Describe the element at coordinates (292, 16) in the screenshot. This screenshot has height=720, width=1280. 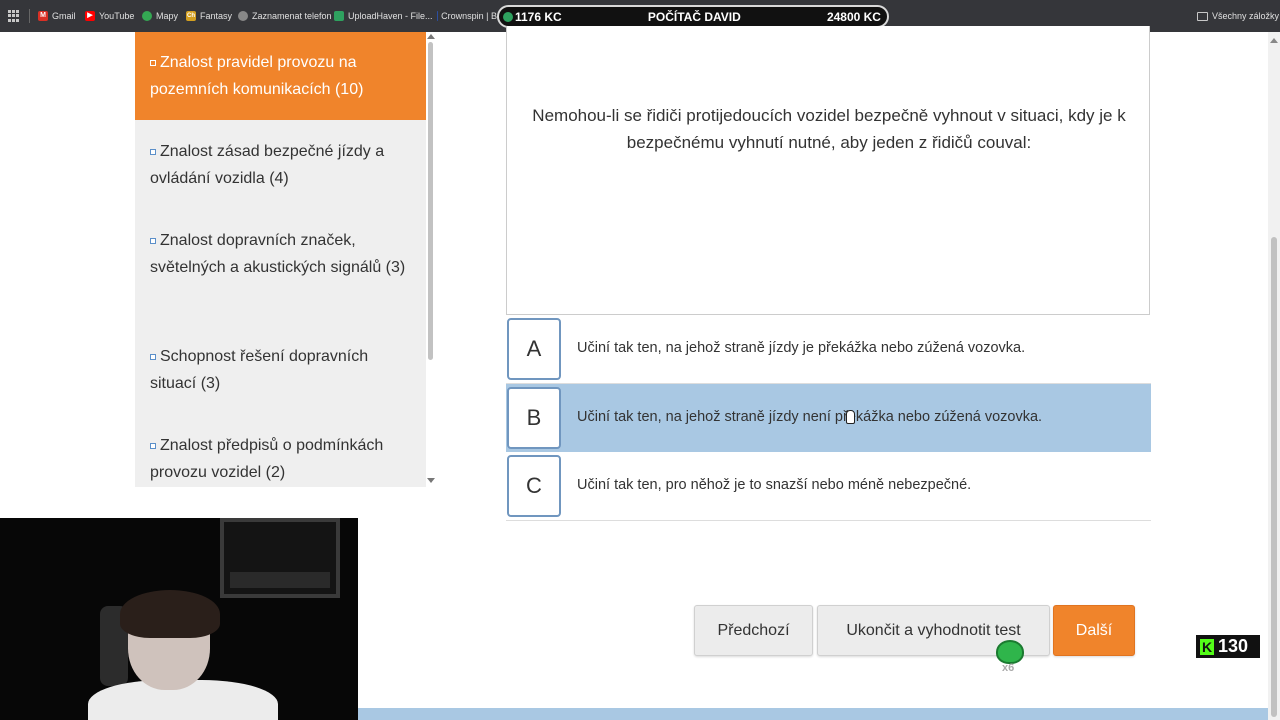
I see `bookmark-label: Zaznamenat telefon` at that location.